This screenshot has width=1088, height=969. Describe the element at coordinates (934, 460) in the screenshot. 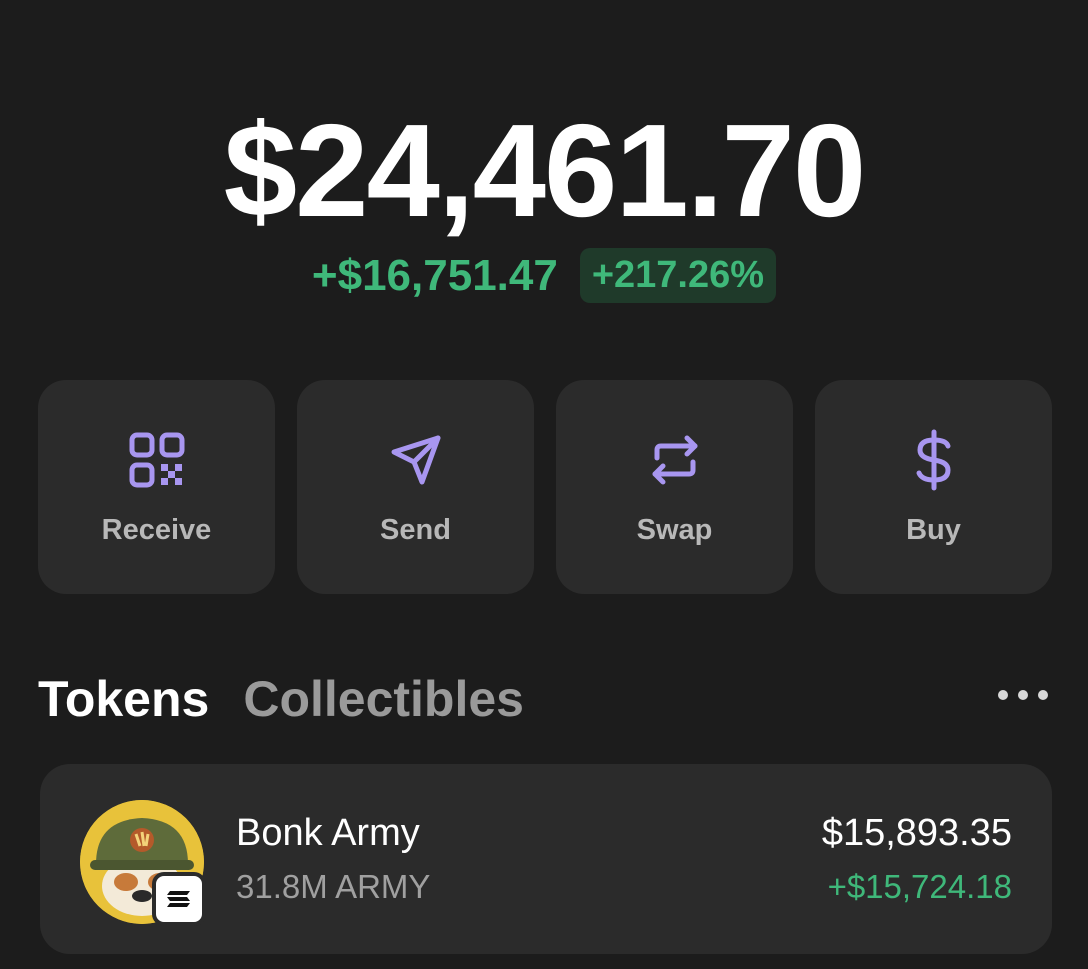

I see `dollar-icon` at that location.